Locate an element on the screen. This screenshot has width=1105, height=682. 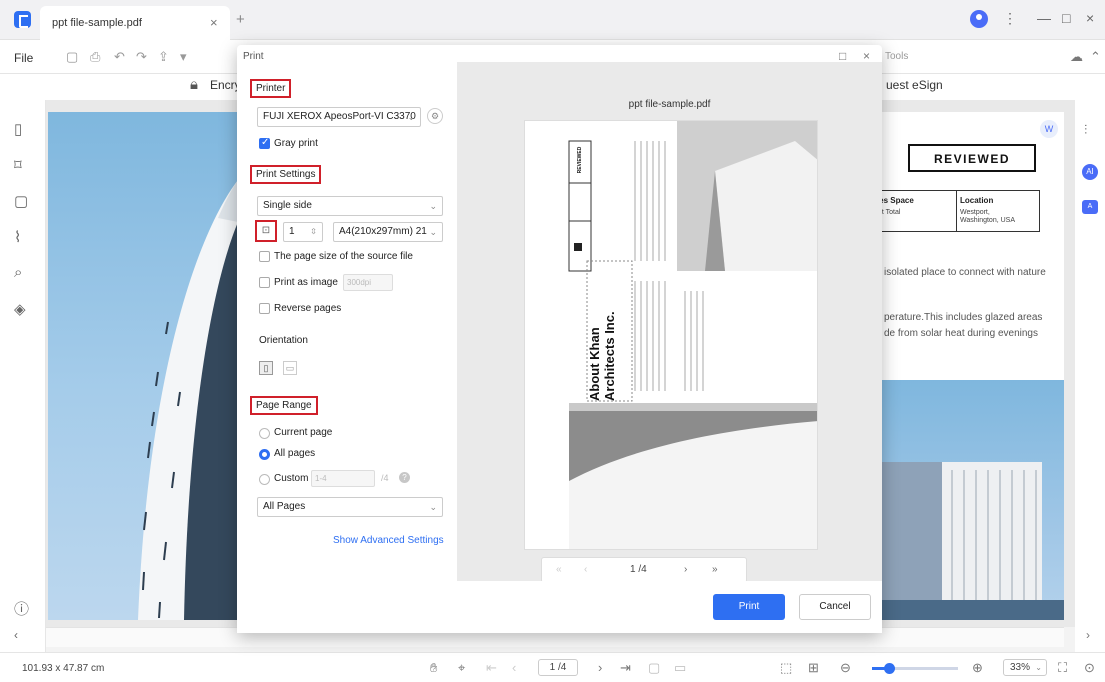
undo-icon: ↶ is located at coordinates (119, 57).